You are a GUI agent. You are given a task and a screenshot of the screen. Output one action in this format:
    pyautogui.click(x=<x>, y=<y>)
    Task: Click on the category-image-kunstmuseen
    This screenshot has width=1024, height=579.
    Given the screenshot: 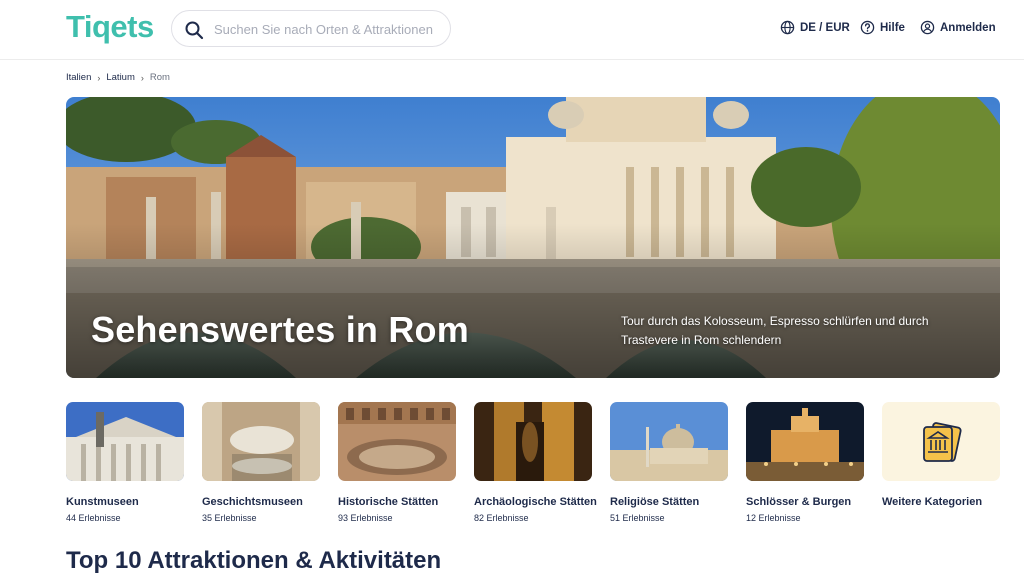 What is the action you would take?
    pyautogui.click(x=125, y=441)
    